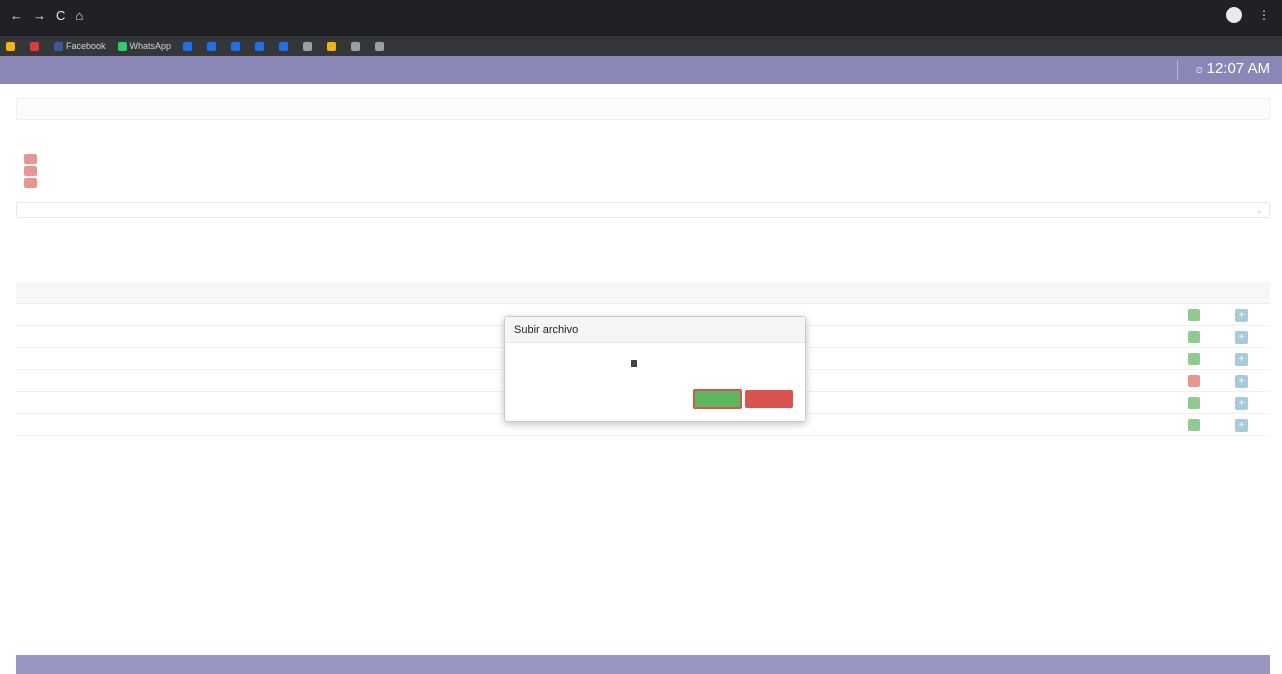 The width and height of the screenshot is (1282, 674). I want to click on choose-file-button, so click(635, 363).